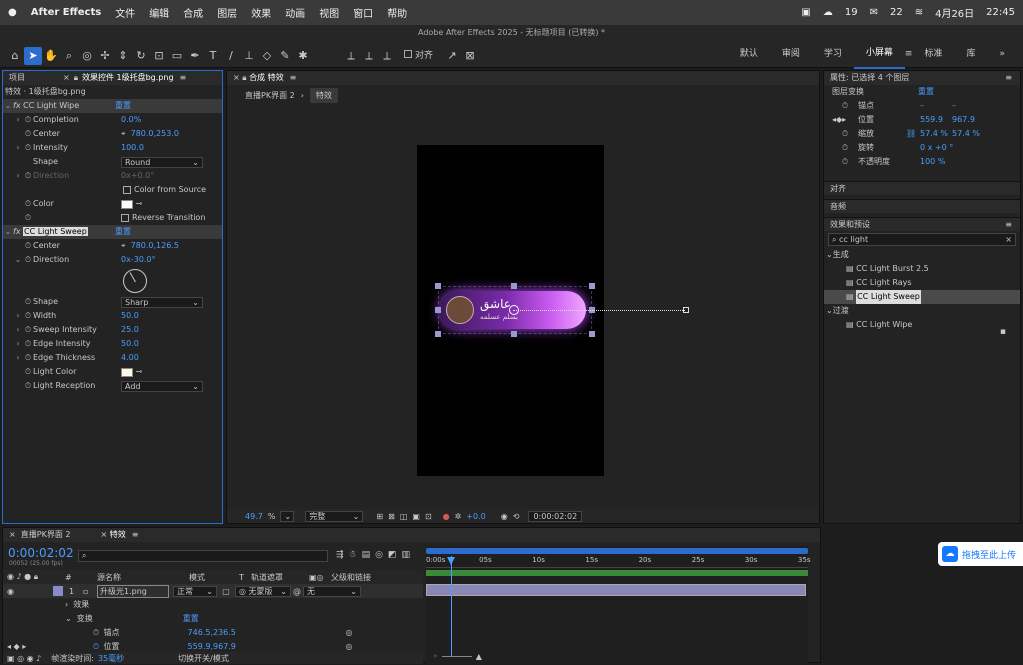 The image size is (1023, 665). Describe the element at coordinates (159, 56) in the screenshot. I see `anchor-tool-icon: ⊡` at that location.